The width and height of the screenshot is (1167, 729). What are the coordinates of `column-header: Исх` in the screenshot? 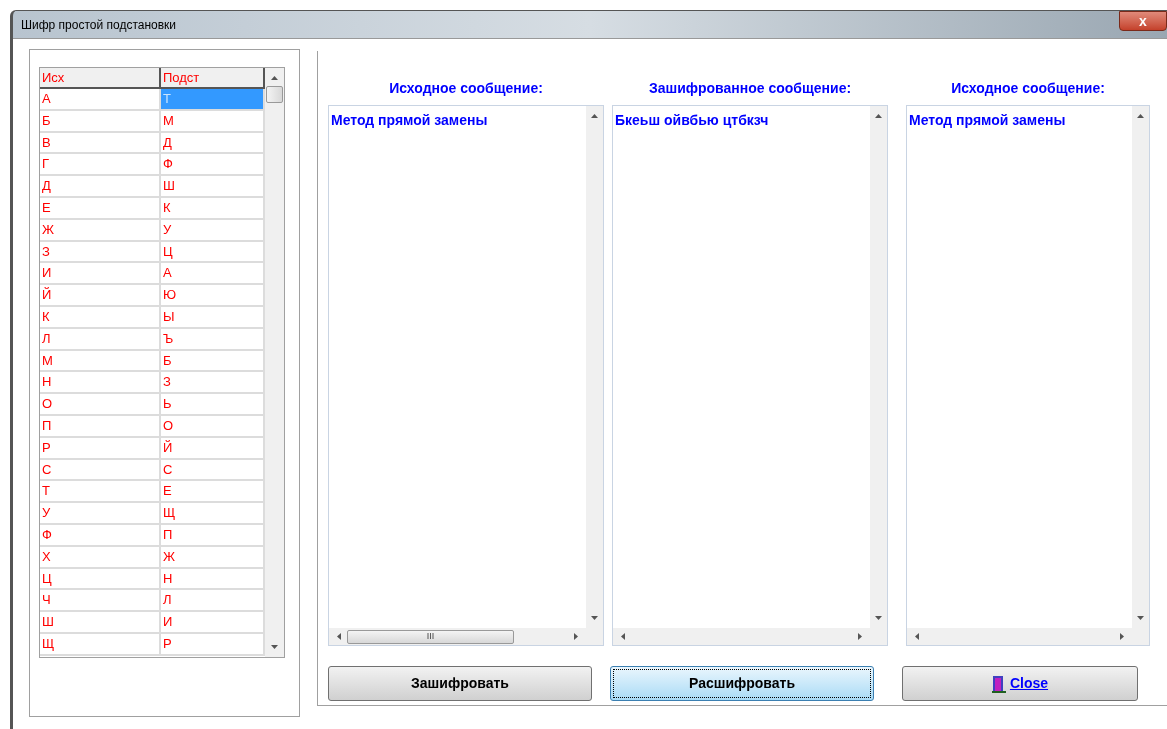 It's located at (100, 78).